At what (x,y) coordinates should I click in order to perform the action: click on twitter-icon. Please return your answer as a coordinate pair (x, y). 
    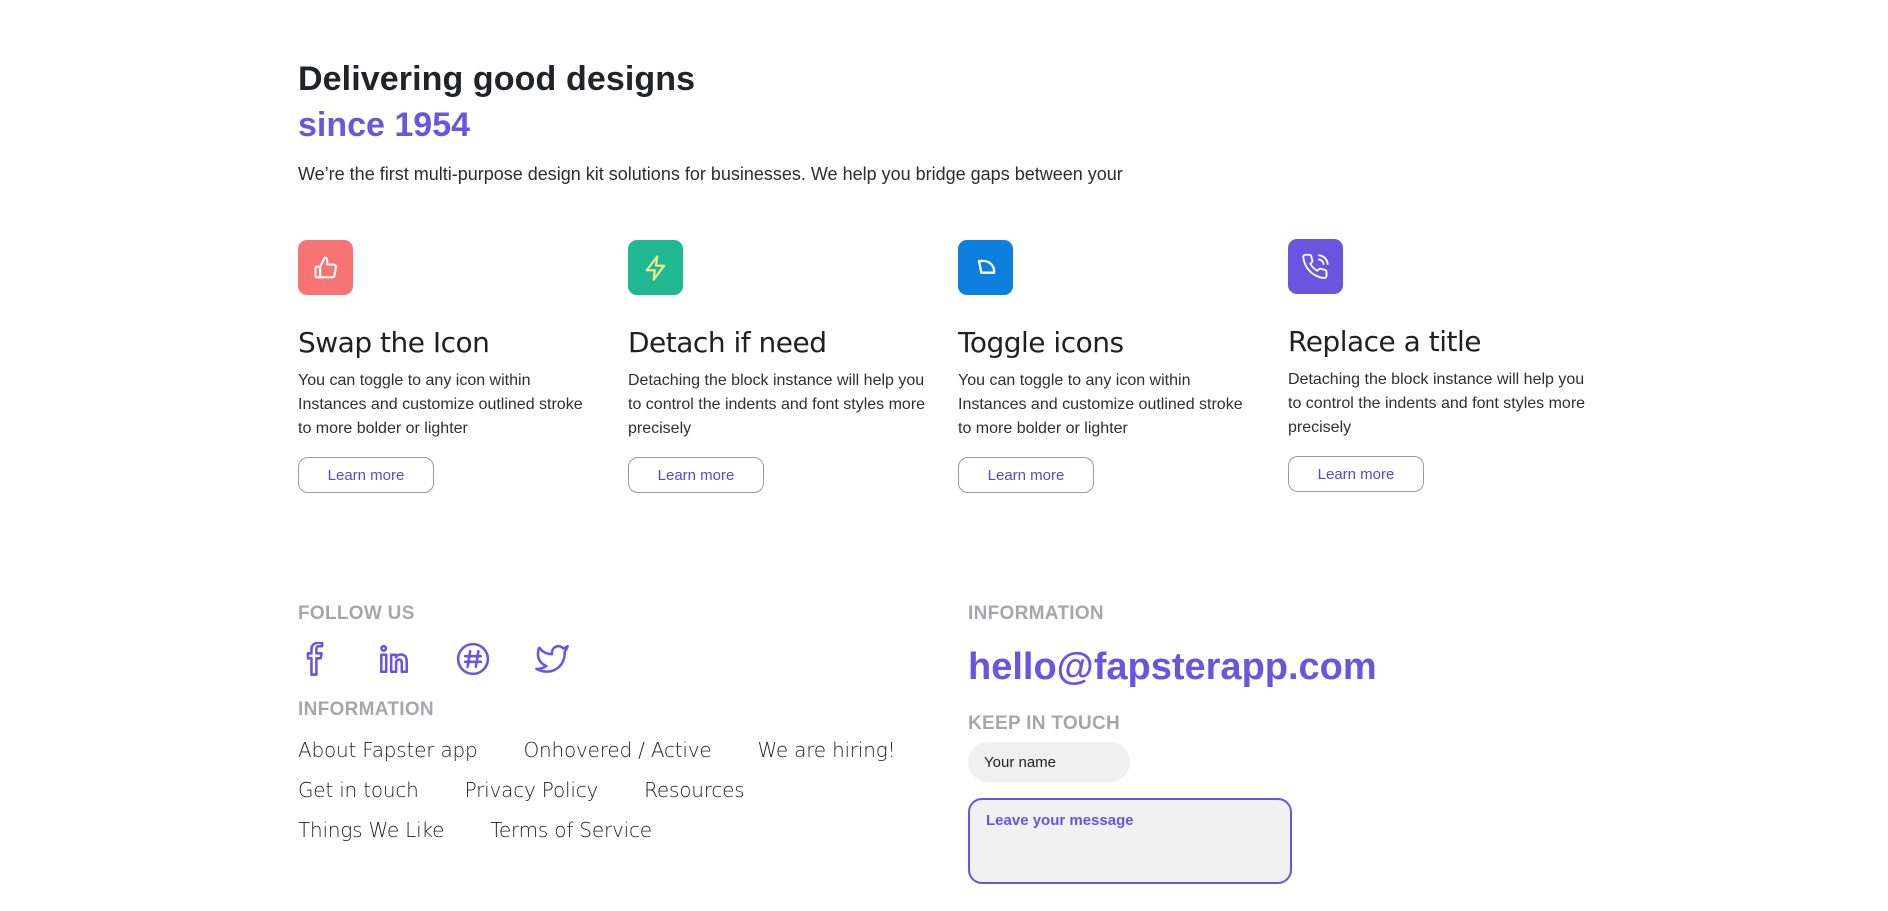
    Looking at the image, I should click on (552, 658).